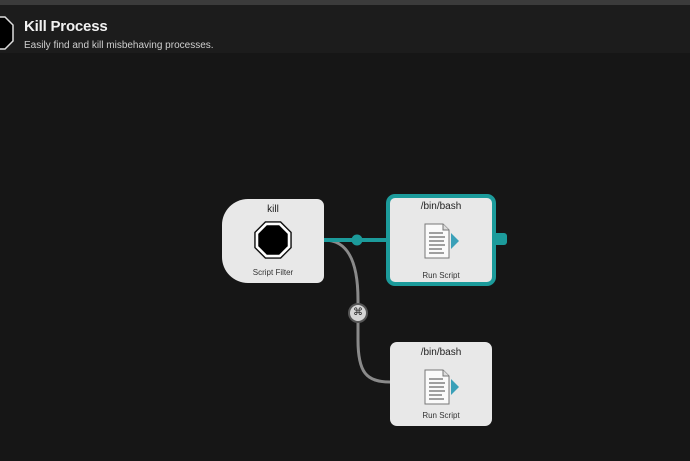  What do you see at coordinates (358, 313) in the screenshot?
I see `modifier-badge: ⌘` at bounding box center [358, 313].